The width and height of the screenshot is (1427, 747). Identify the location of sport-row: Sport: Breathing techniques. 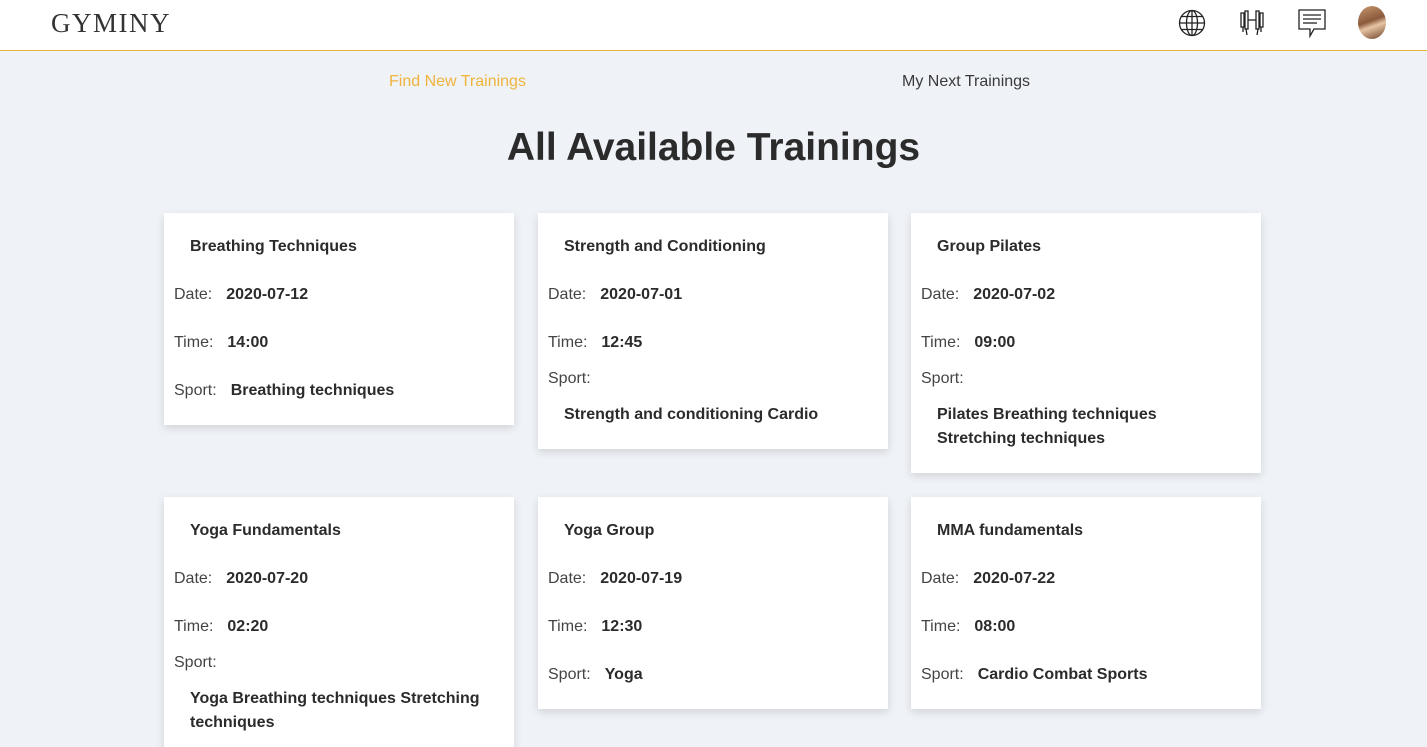
(284, 391).